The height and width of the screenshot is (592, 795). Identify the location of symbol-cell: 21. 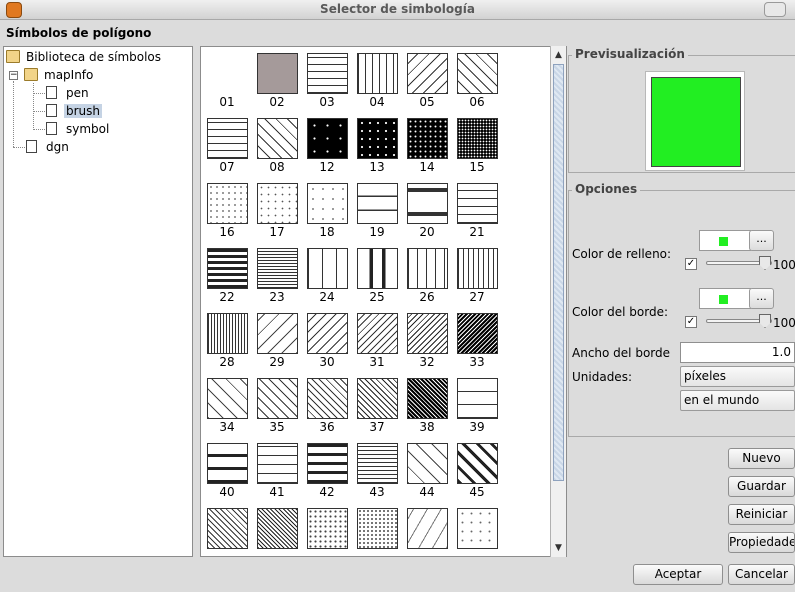
(478, 212).